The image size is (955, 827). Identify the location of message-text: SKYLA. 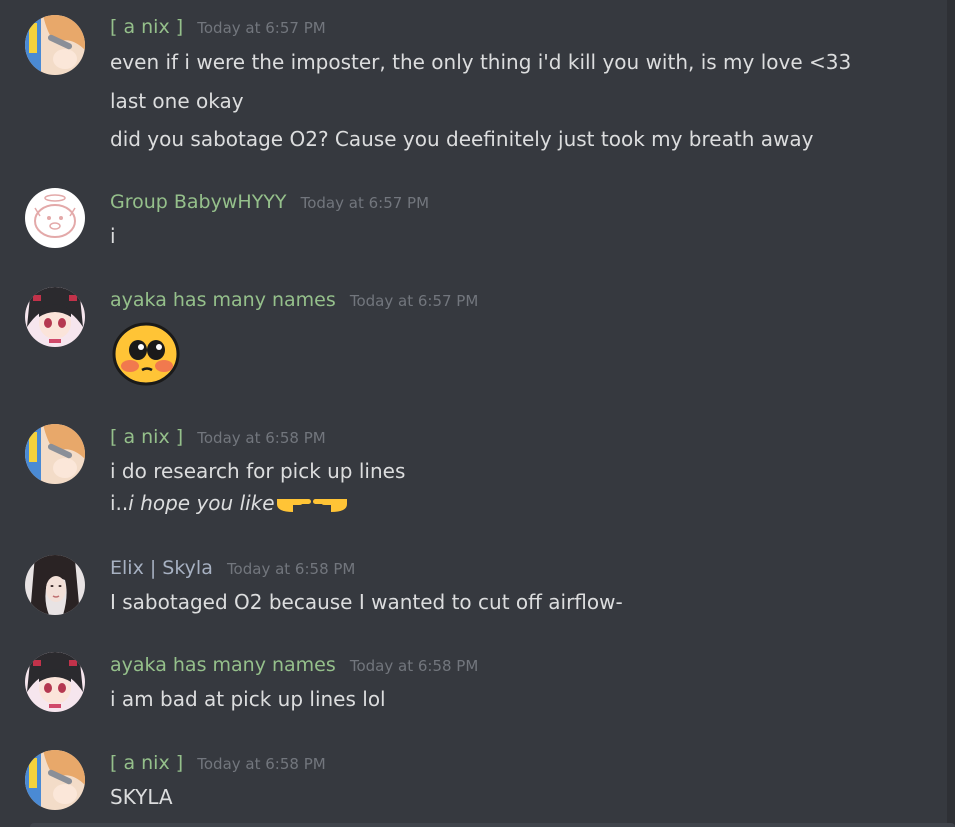
(141, 797).